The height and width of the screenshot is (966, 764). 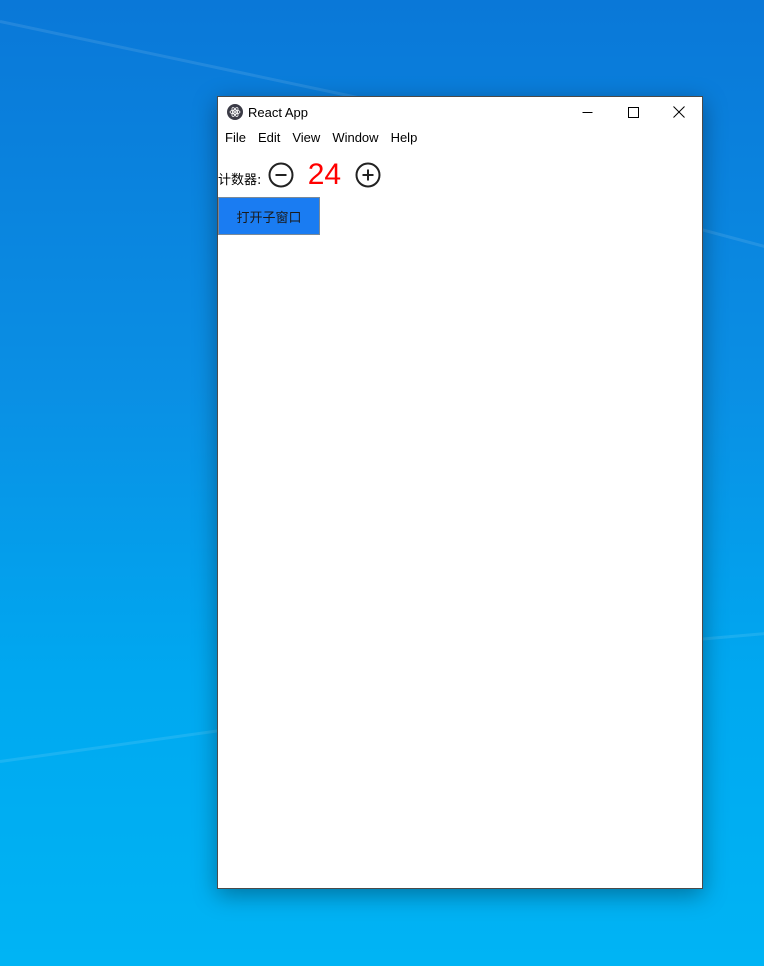 I want to click on close-icon, so click(x=679, y=112).